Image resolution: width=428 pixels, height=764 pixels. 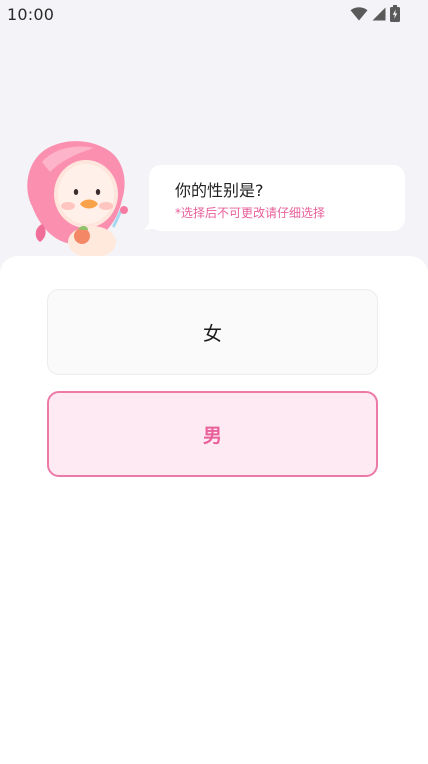 I want to click on prompt-bubble: 你的性别是? *选择后不可更改请仔细选择, so click(x=277, y=198).